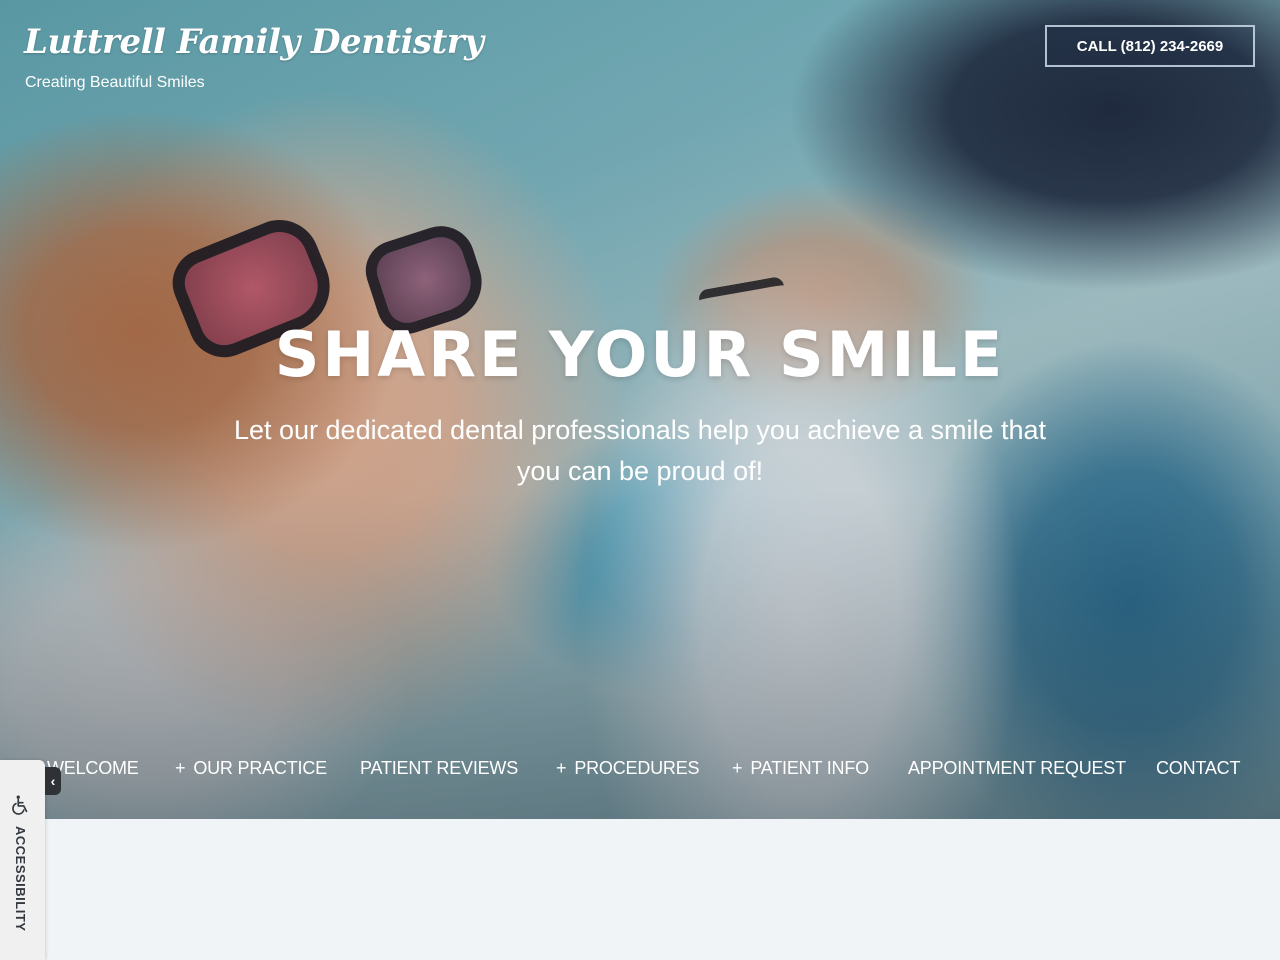 Image resolution: width=1280 pixels, height=960 pixels. What do you see at coordinates (254, 42) in the screenshot?
I see `site-logo-title: Luttrell Family Dentistry` at bounding box center [254, 42].